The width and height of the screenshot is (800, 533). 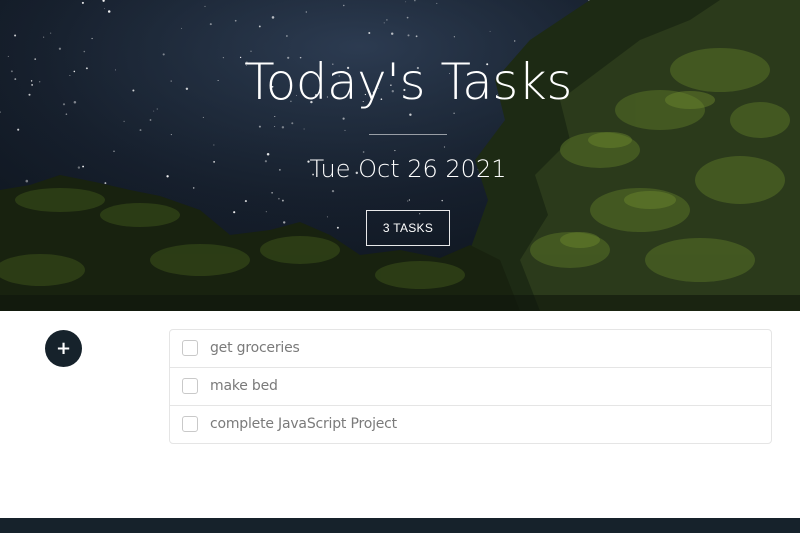 I want to click on task-count-badge: 3 TASKS, so click(x=408, y=228).